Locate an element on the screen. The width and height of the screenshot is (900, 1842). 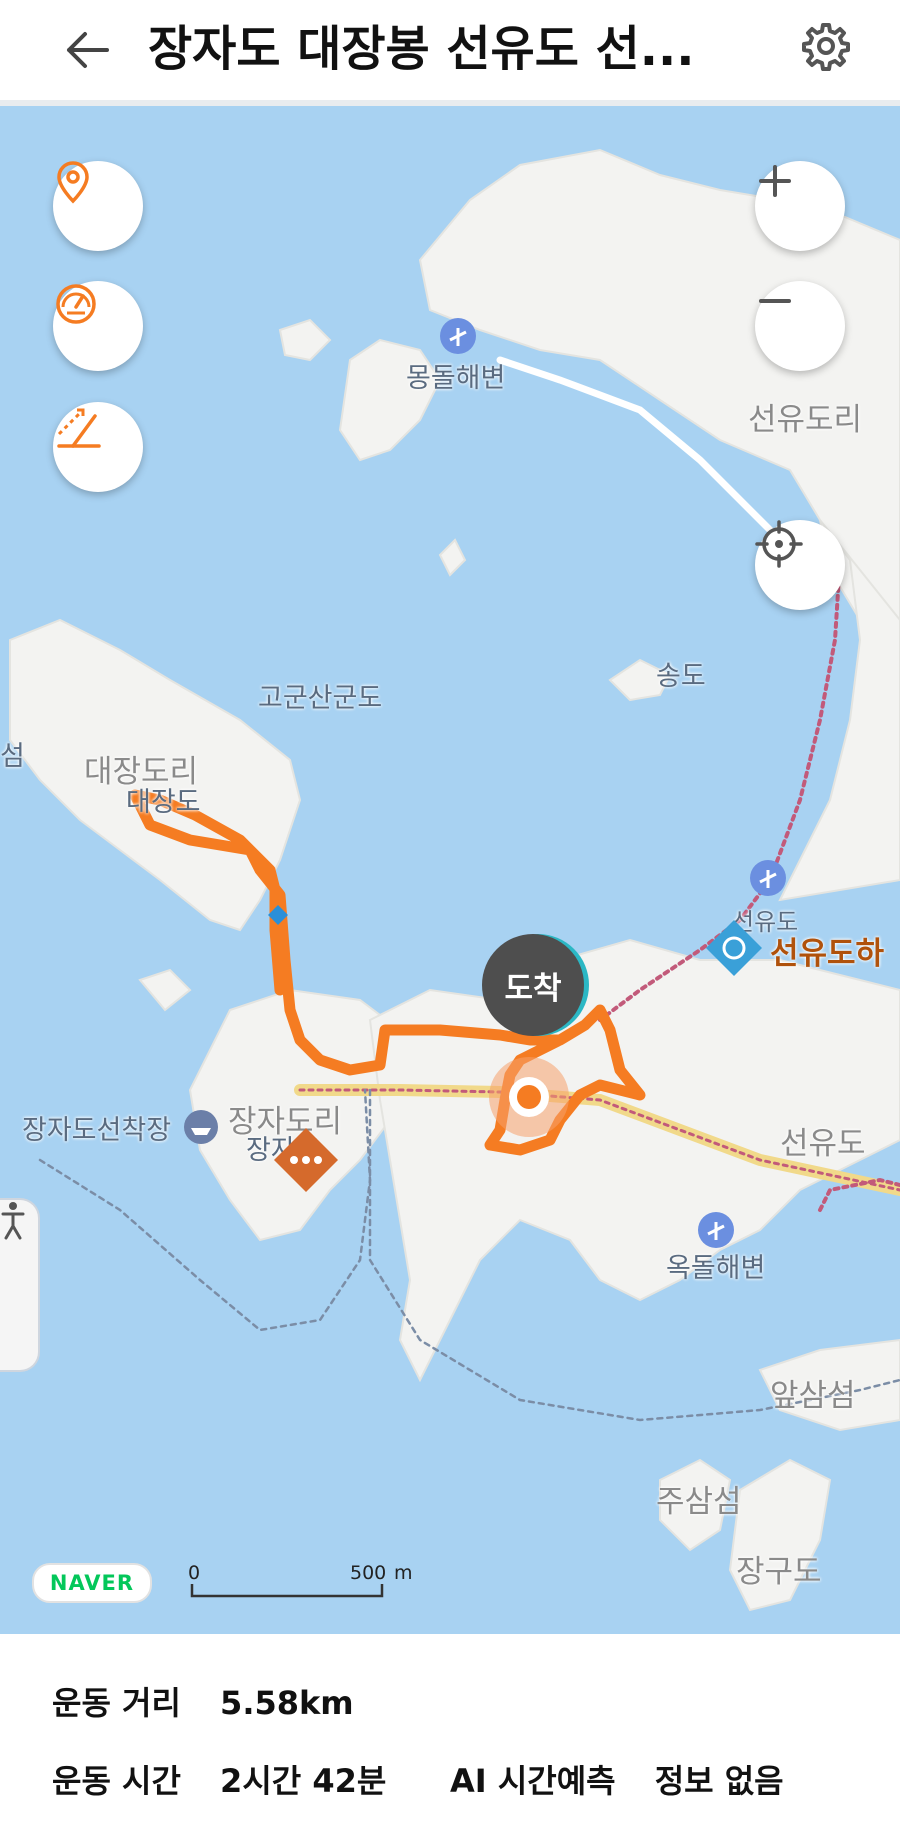
gear-icon is located at coordinates (826, 47).